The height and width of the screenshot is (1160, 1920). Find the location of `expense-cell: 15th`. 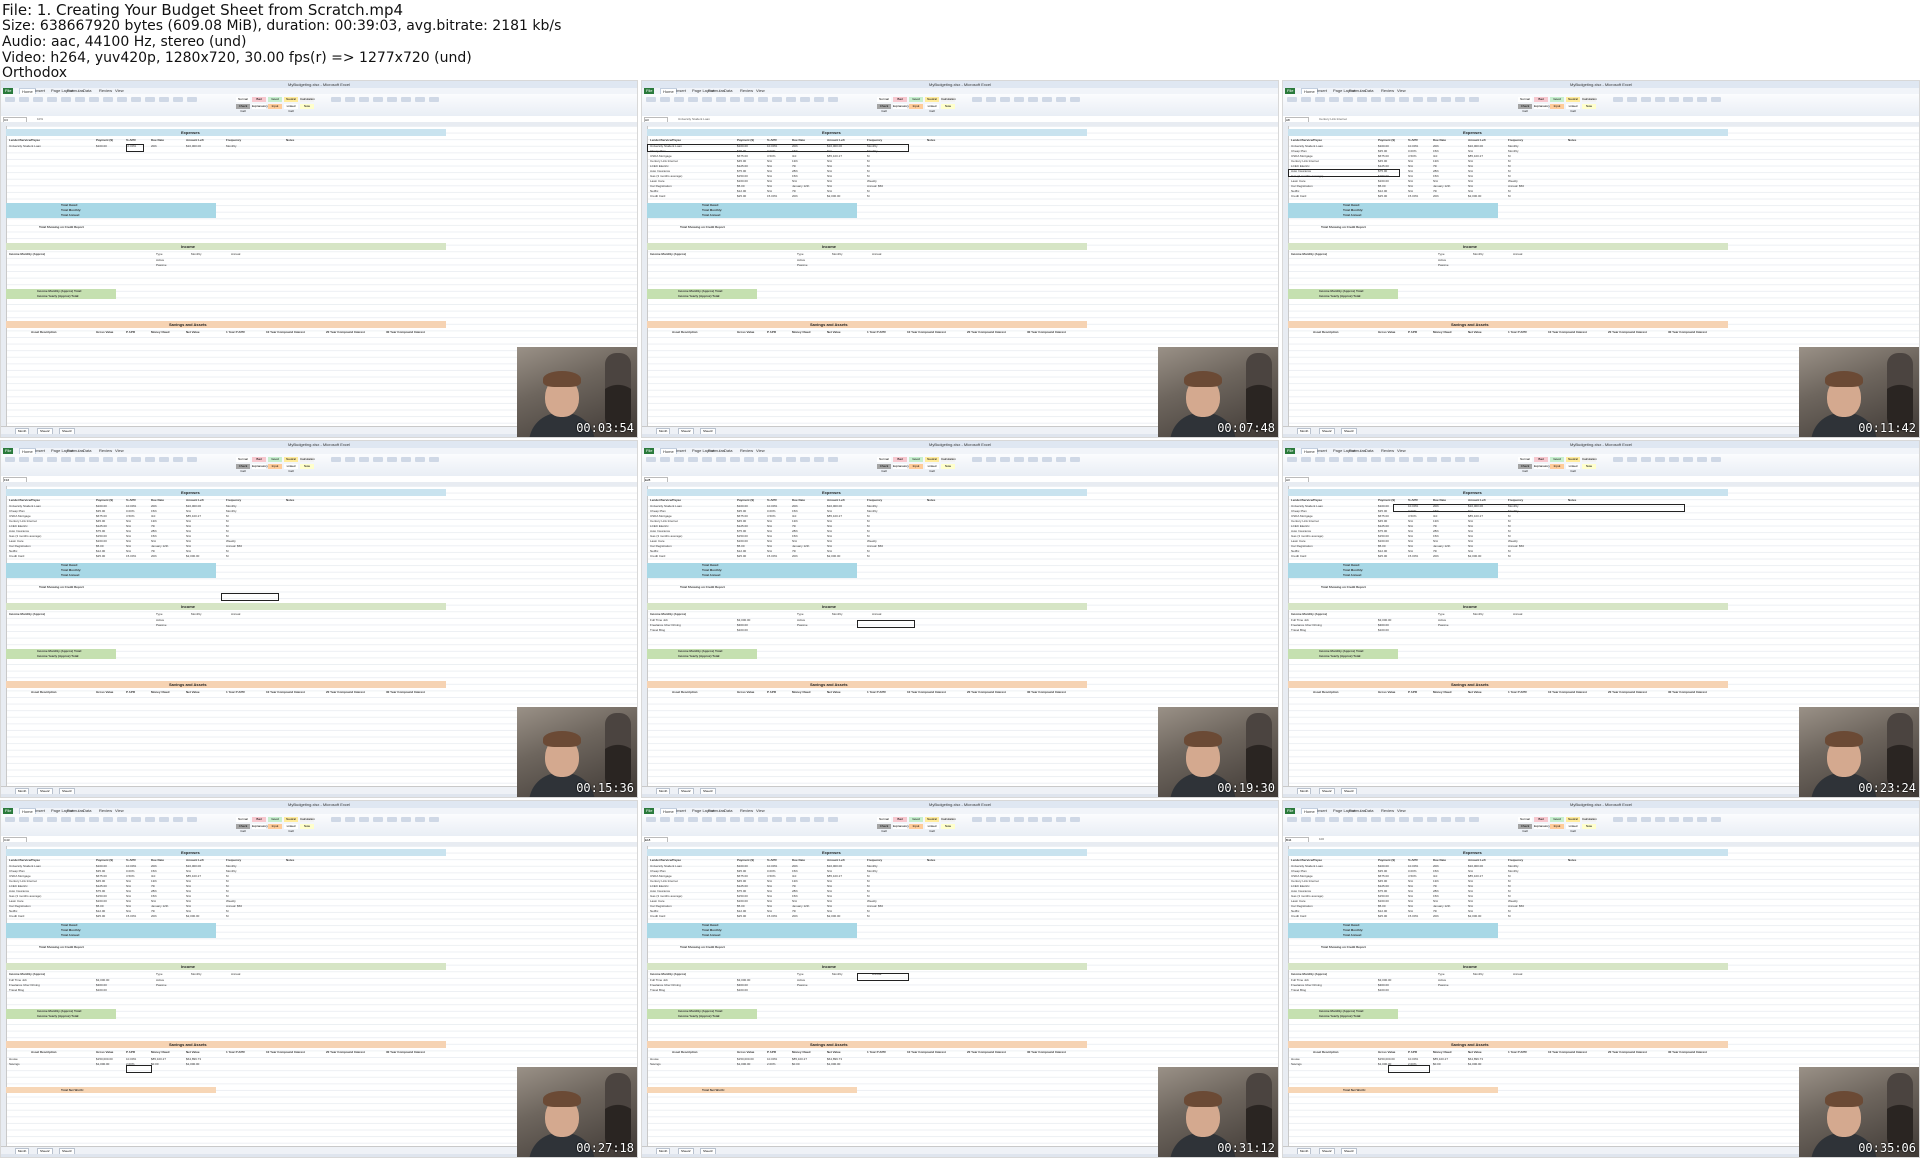

expense-cell: 15th is located at coordinates (1436, 176).